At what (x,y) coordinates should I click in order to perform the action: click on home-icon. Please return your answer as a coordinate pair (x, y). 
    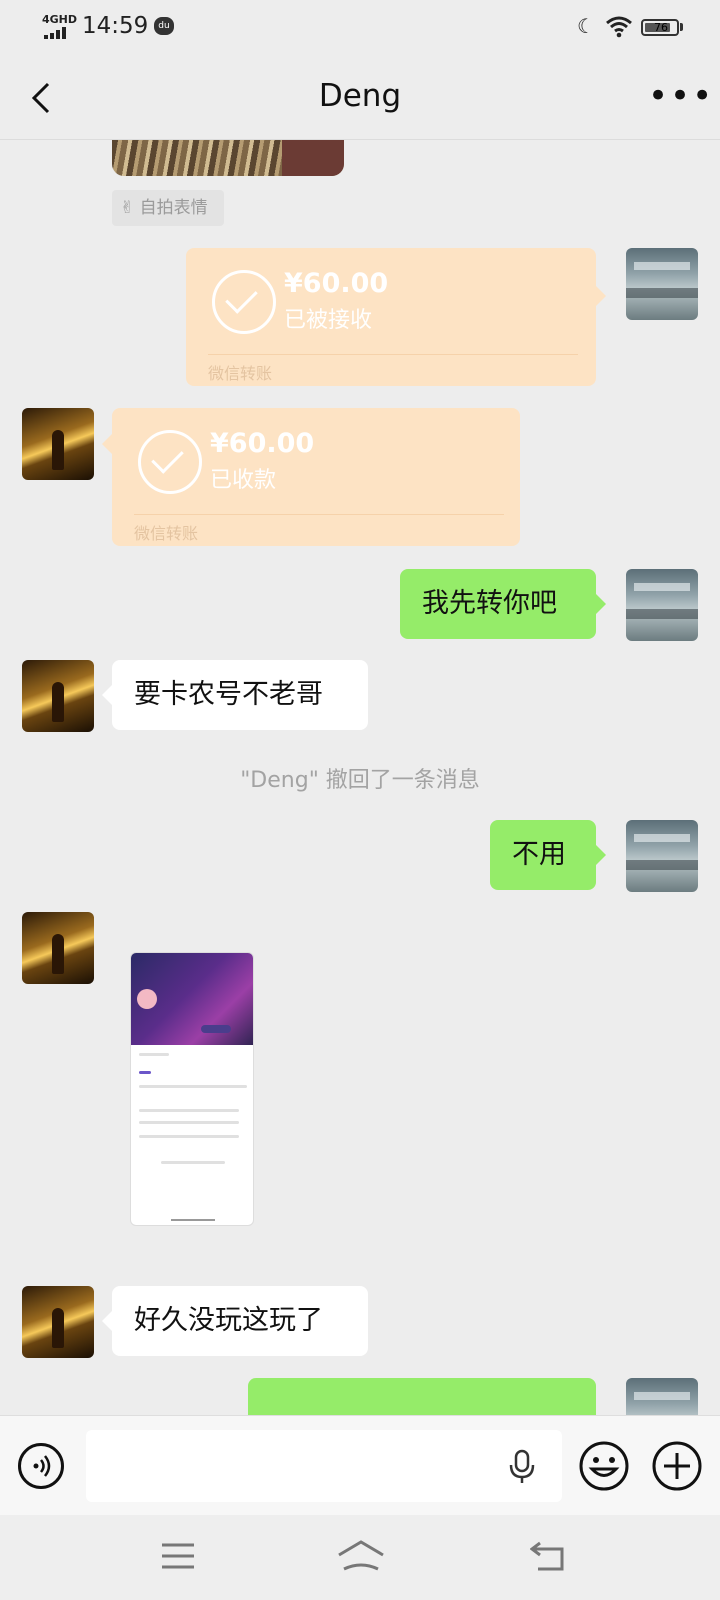
    Looking at the image, I should click on (361, 1556).